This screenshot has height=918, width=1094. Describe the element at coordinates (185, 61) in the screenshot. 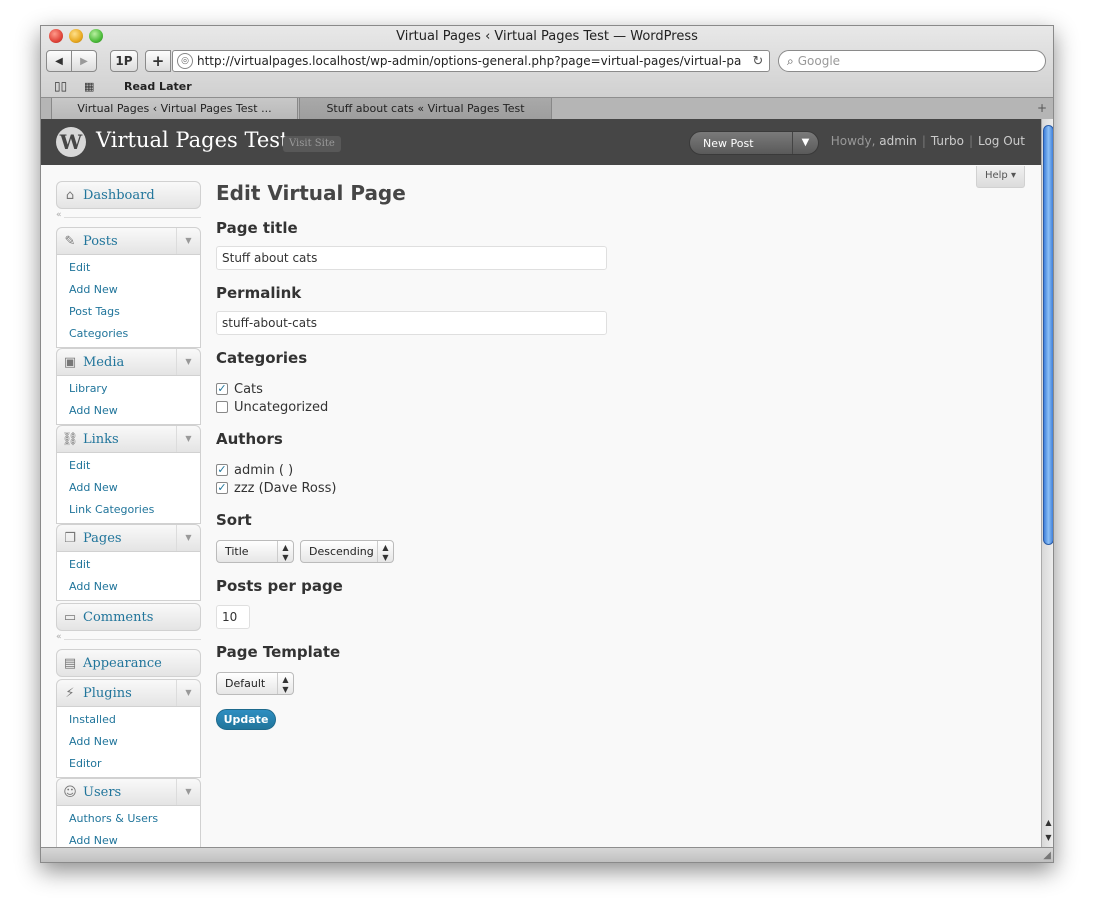

I see `globe-icon: ◎` at that location.